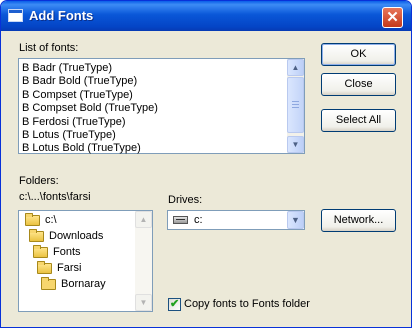  What do you see at coordinates (15, 15) in the screenshot?
I see `window-icon` at bounding box center [15, 15].